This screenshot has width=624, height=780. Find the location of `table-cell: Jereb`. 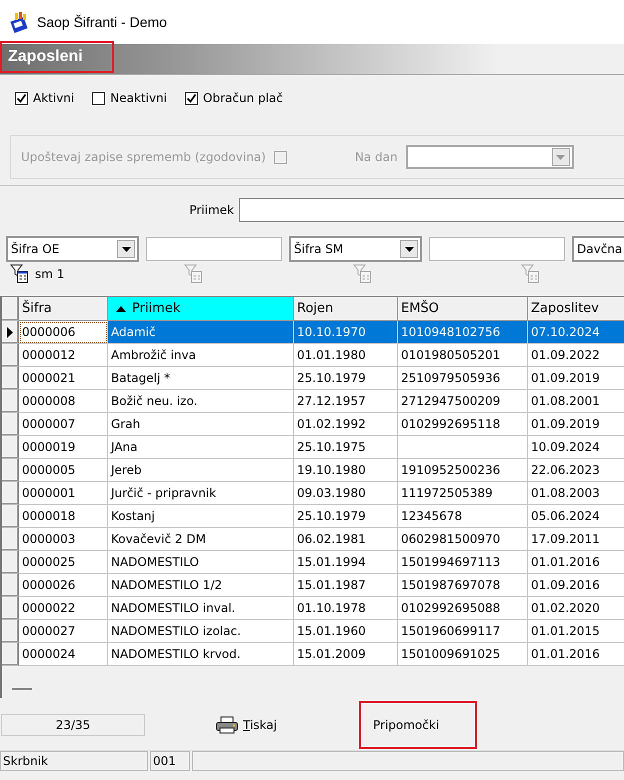

table-cell: Jereb is located at coordinates (201, 470).